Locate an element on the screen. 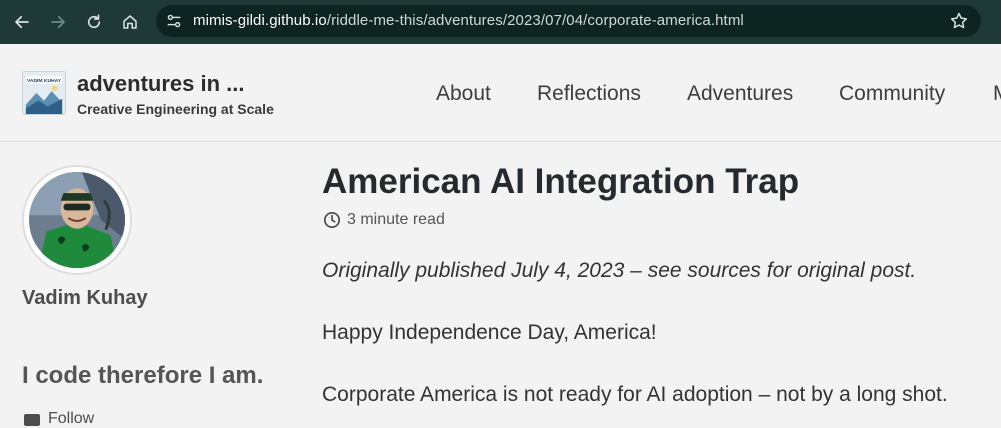  bookmark-star-icon is located at coordinates (959, 21).